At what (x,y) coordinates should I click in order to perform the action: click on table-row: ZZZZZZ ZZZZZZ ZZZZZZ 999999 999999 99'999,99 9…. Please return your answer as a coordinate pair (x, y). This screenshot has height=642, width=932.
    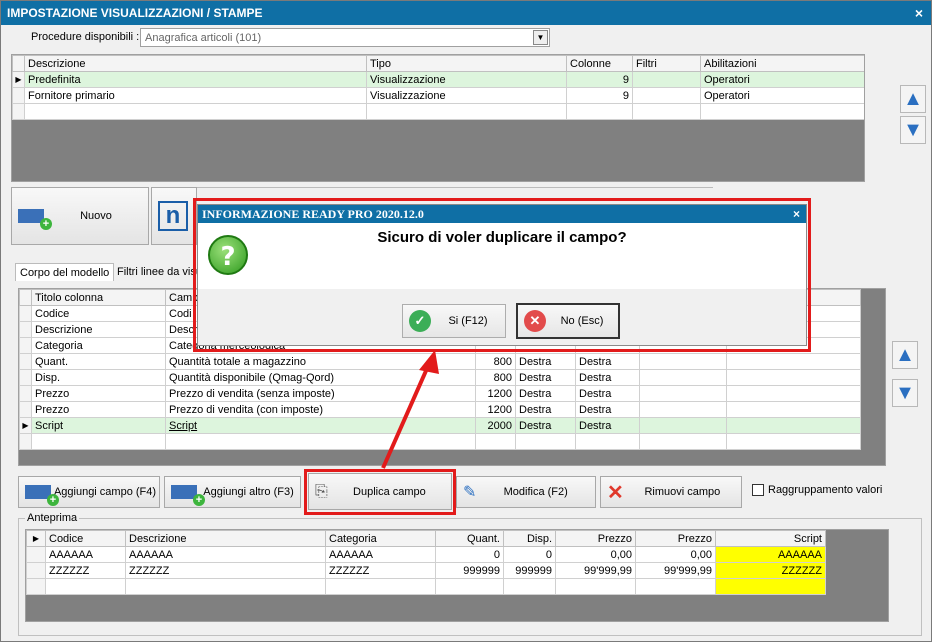
    Looking at the image, I should click on (426, 570).